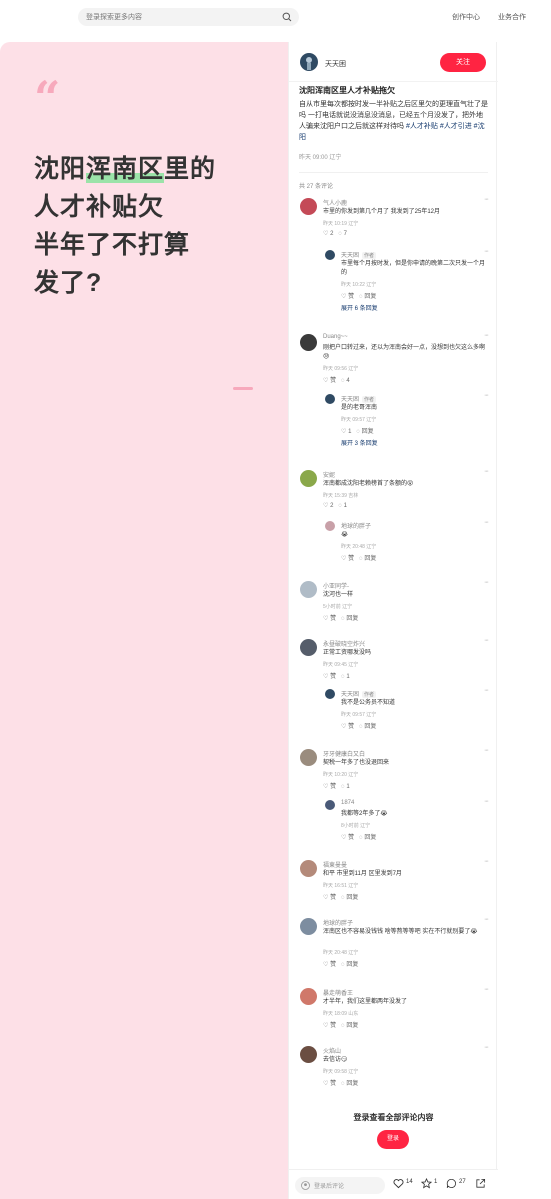 This screenshot has height=1199, width=551. Describe the element at coordinates (344, 643) in the screenshot. I see `commenter-name: 永昼破晓空炸兴` at that location.